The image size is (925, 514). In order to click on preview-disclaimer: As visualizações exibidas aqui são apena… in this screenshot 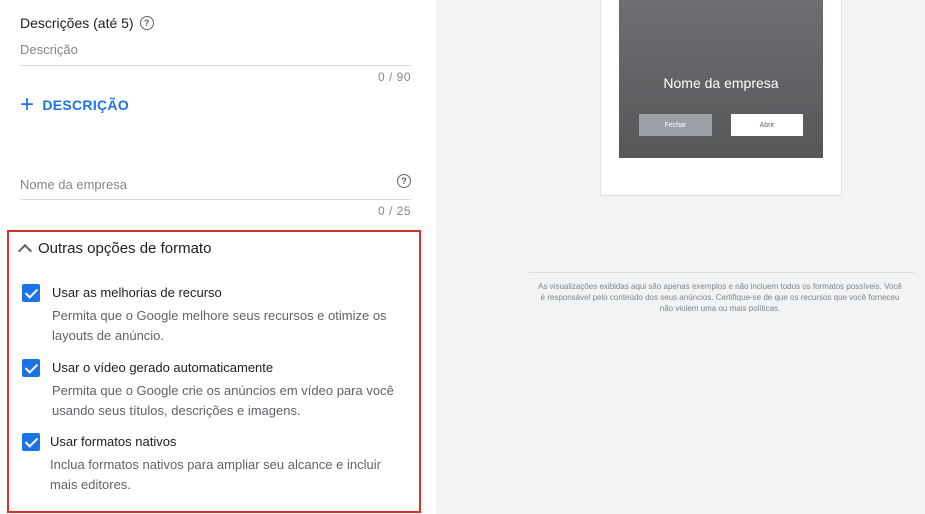, I will do `click(720, 297)`.